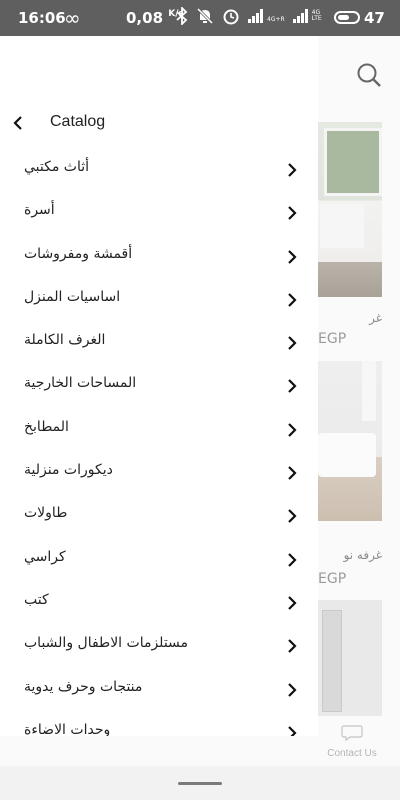 The height and width of the screenshot is (800, 400). I want to click on battery-icon, so click(347, 17).